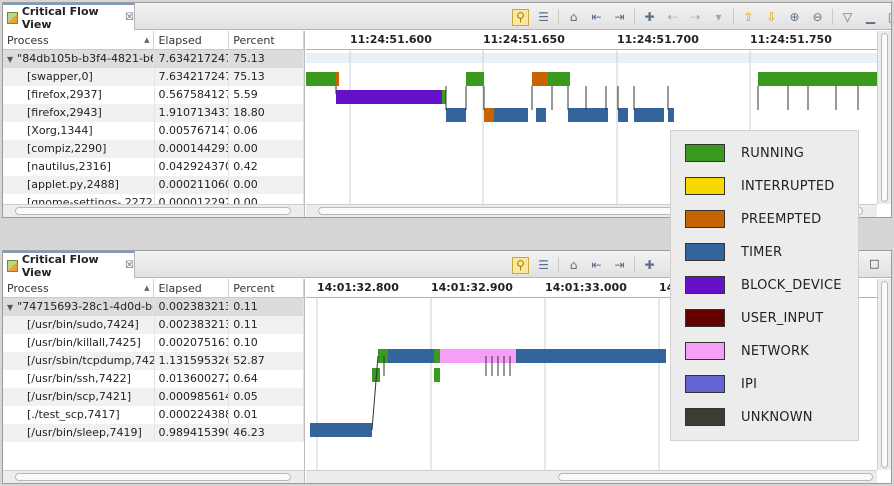  Describe the element at coordinates (79, 343) in the screenshot. I see `process-name: [/usr/bin/killall,7425]` at that location.